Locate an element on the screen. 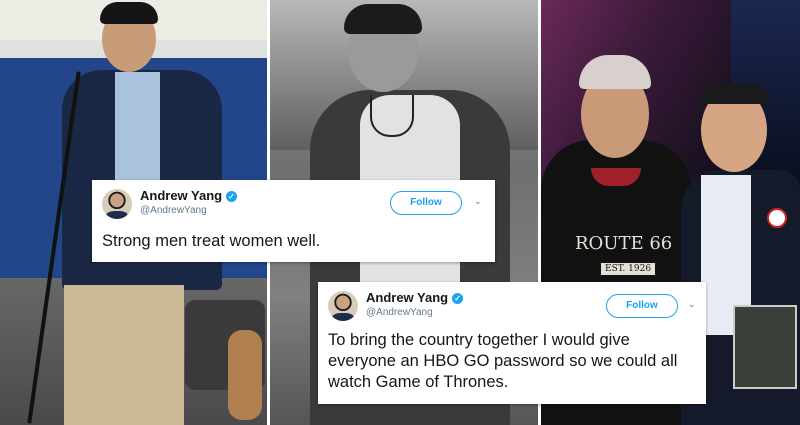  speaker-shirt is located at coordinates (137, 132).